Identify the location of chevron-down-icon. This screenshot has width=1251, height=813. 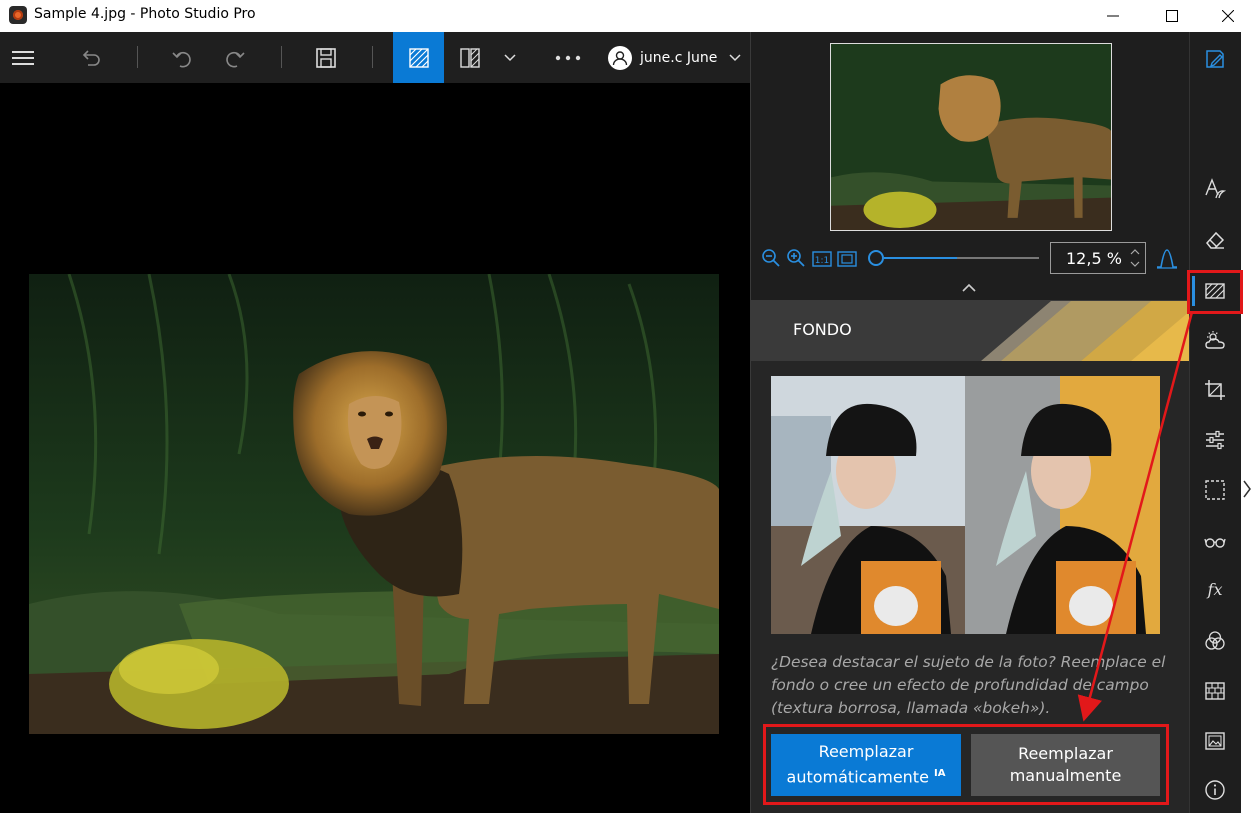
(510, 57).